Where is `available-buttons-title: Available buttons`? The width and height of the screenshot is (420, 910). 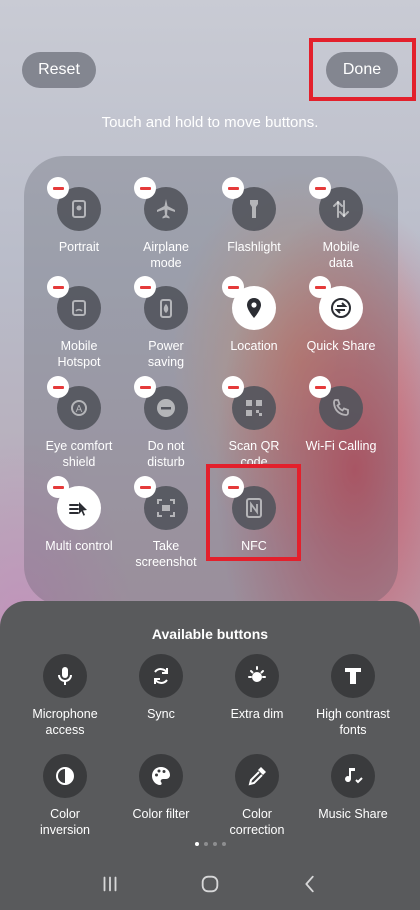 available-buttons-title: Available buttons is located at coordinates (210, 634).